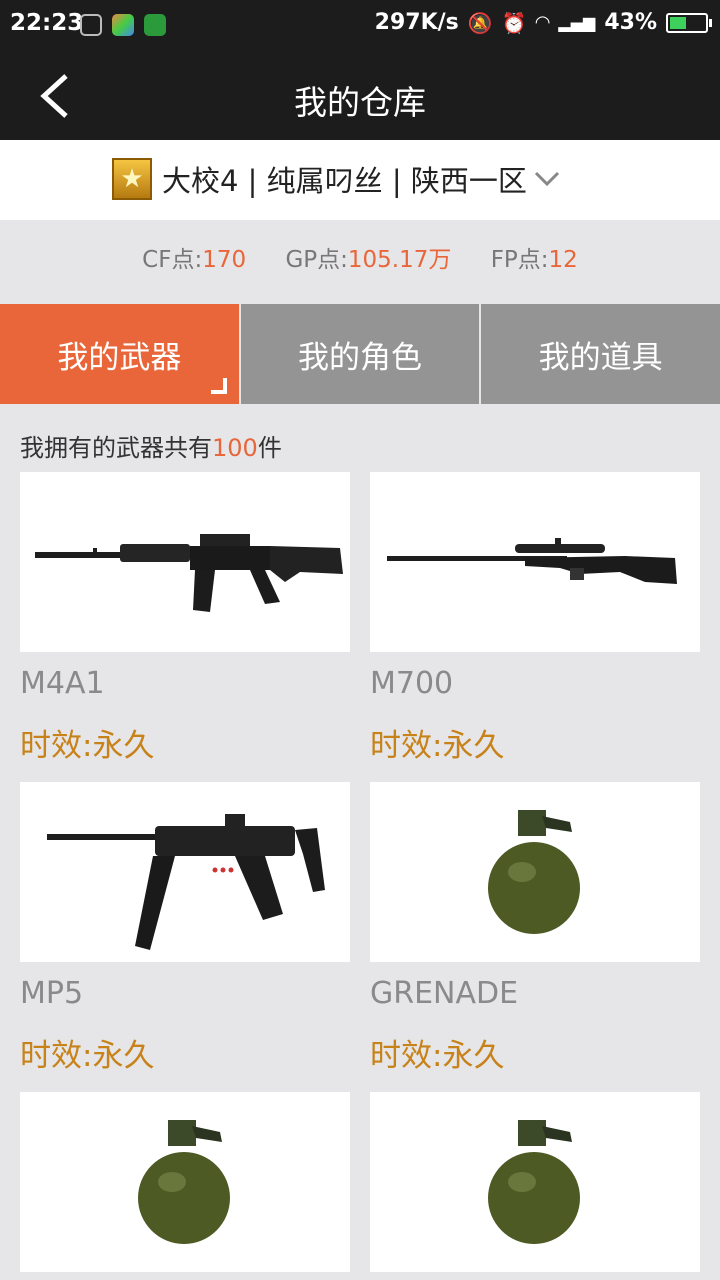  What do you see at coordinates (630, 22) in the screenshot?
I see `battery-percent: 43%` at bounding box center [630, 22].